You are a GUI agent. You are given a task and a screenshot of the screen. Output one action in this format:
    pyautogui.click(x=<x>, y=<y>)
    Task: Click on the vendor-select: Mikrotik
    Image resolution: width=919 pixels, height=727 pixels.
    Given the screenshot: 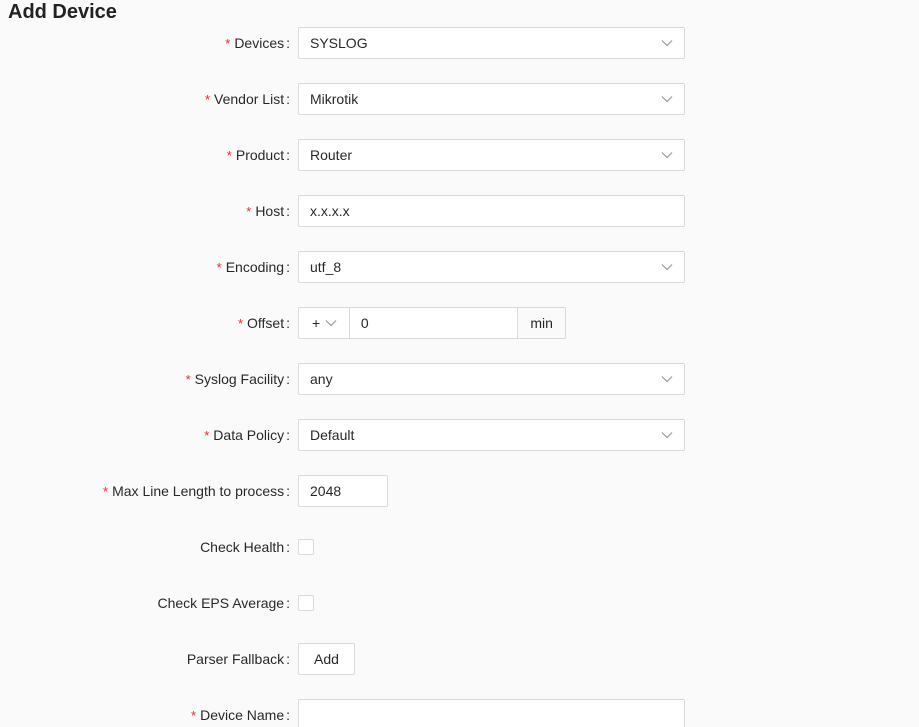 What is the action you would take?
    pyautogui.click(x=491, y=99)
    